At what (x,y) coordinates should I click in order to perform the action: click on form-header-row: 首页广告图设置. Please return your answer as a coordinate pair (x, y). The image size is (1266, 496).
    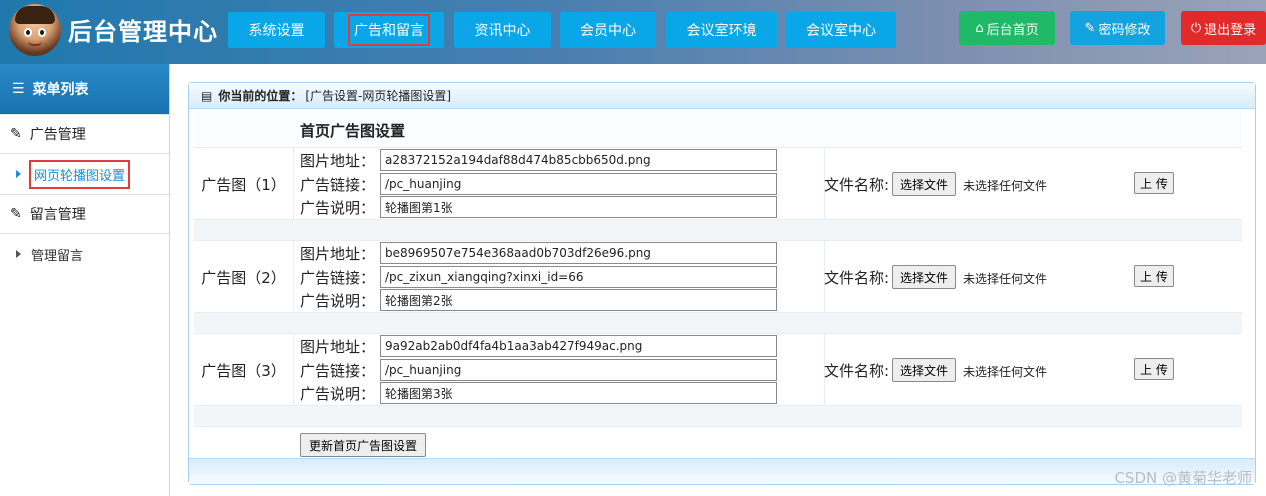
    Looking at the image, I should click on (718, 130).